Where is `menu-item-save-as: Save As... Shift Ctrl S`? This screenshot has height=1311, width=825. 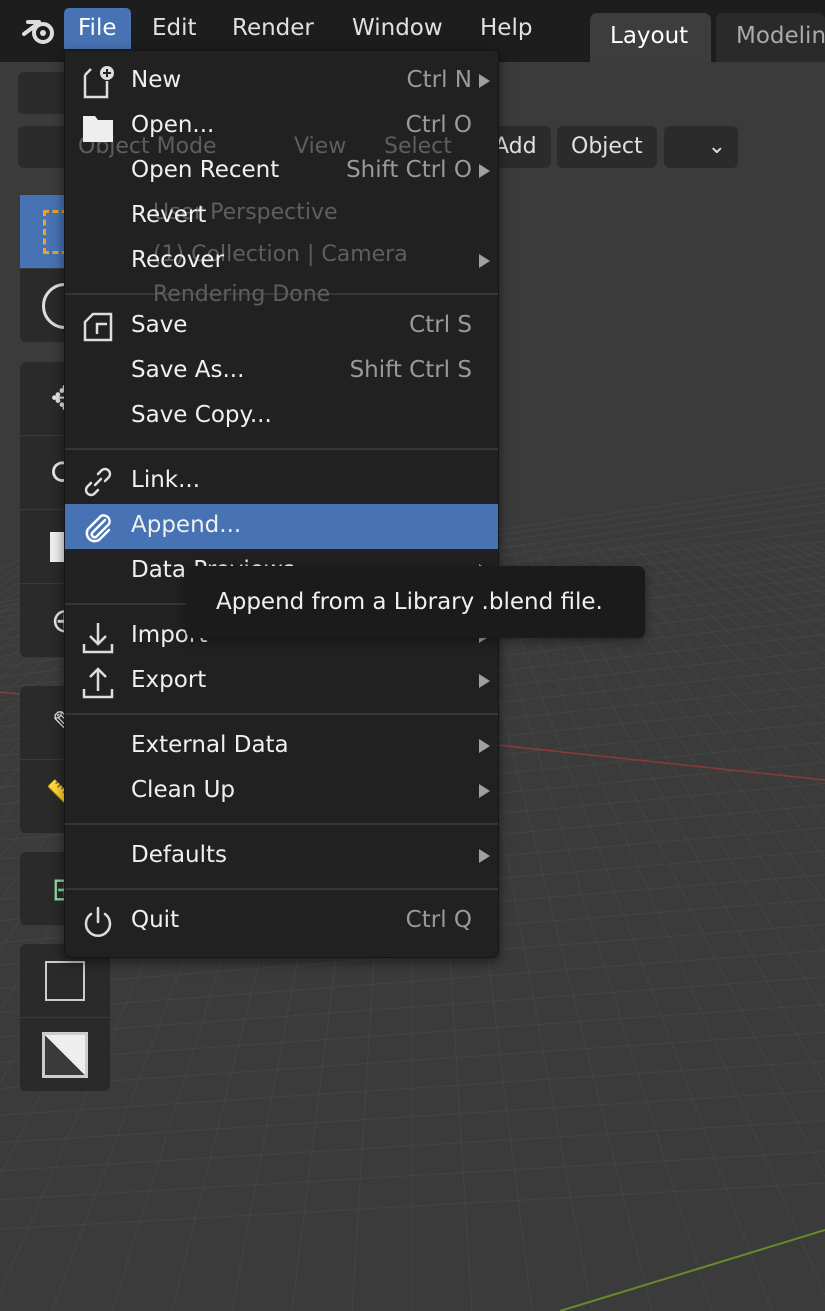
menu-item-save-as: Save As... Shift Ctrl S is located at coordinates (281, 371).